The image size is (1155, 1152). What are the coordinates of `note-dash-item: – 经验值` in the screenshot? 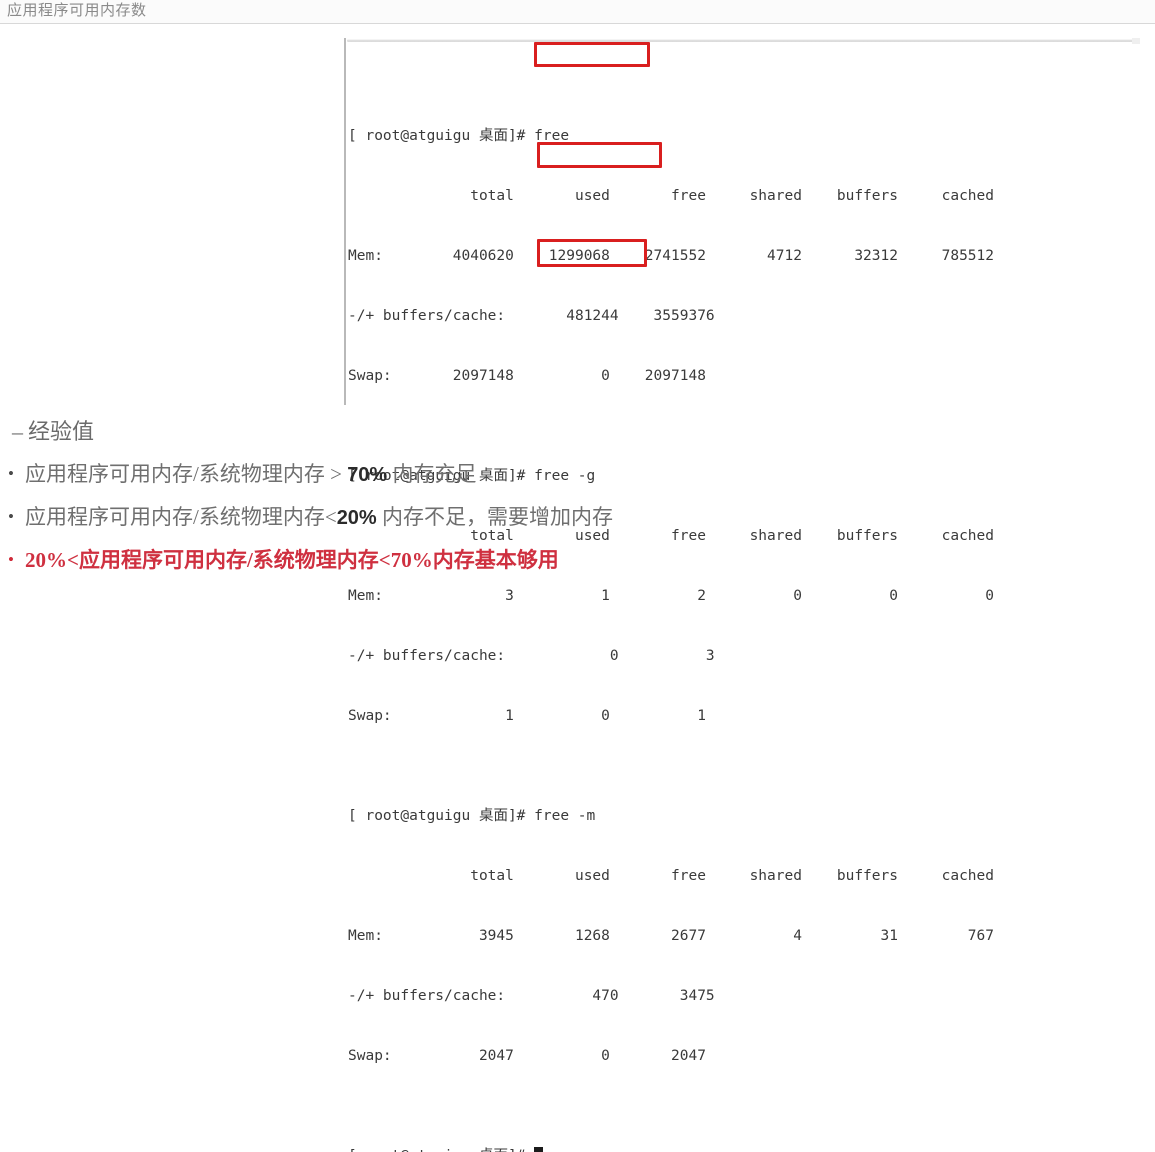 It's located at (577, 432).